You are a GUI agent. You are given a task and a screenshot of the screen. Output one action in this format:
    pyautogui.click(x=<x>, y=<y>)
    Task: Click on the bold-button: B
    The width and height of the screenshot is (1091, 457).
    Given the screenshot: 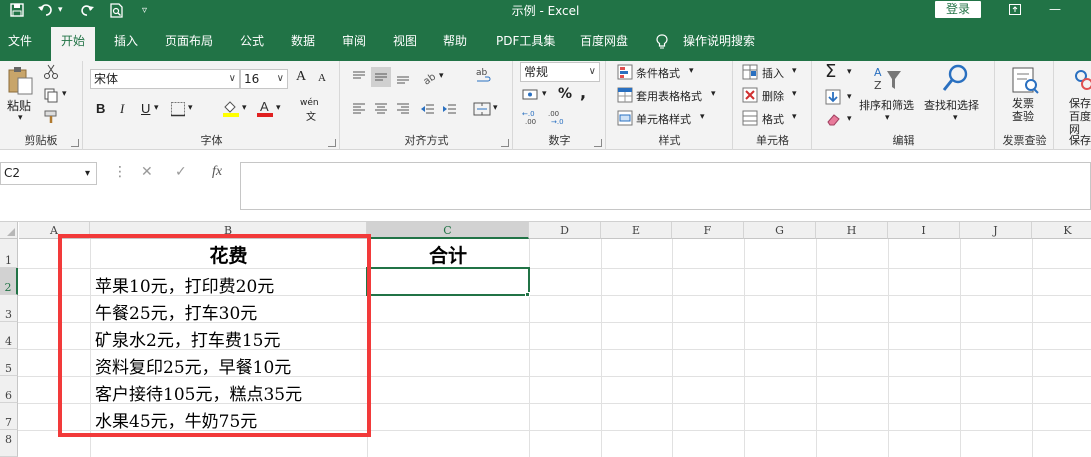 What is the action you would take?
    pyautogui.click(x=100, y=108)
    